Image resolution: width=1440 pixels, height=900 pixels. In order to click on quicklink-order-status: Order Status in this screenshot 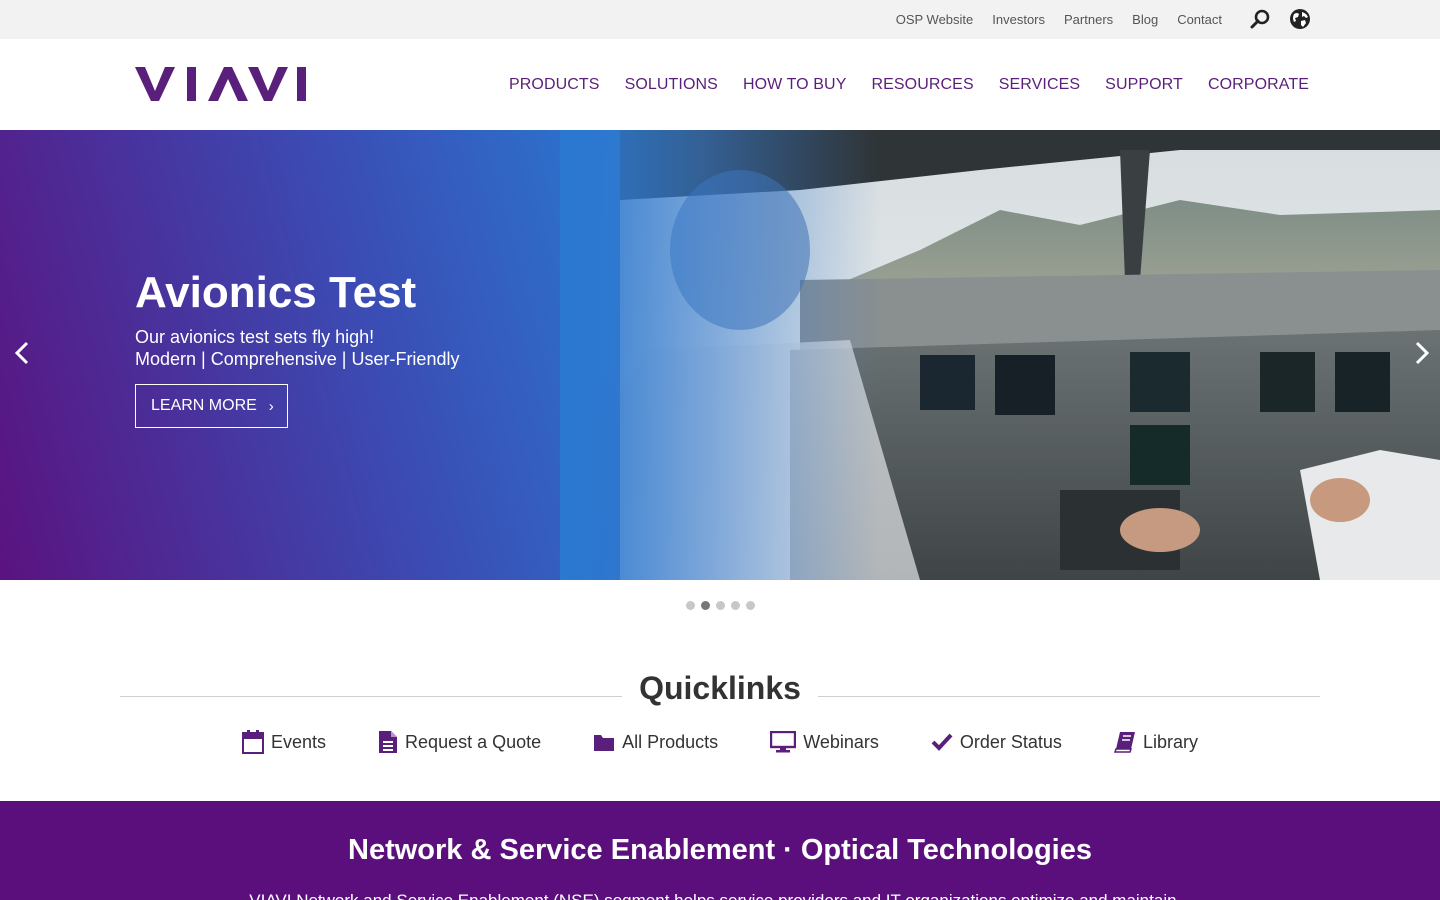, I will do `click(996, 742)`.